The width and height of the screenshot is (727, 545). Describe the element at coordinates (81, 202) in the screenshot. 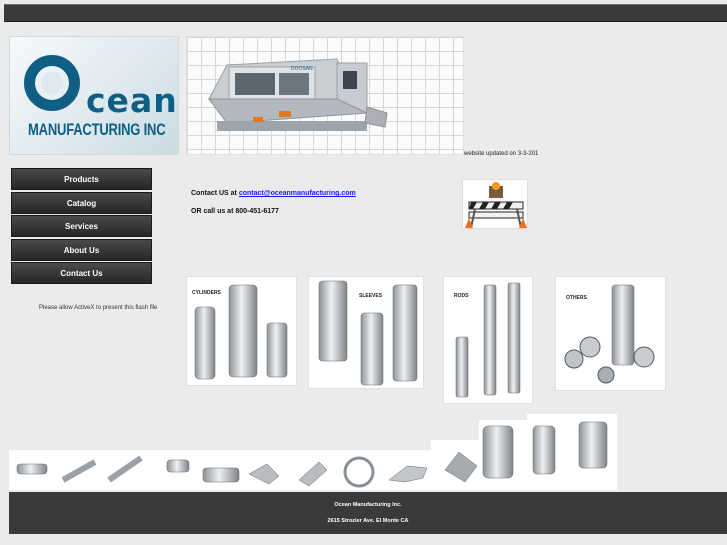

I see `nav-catalog: Catalog` at that location.